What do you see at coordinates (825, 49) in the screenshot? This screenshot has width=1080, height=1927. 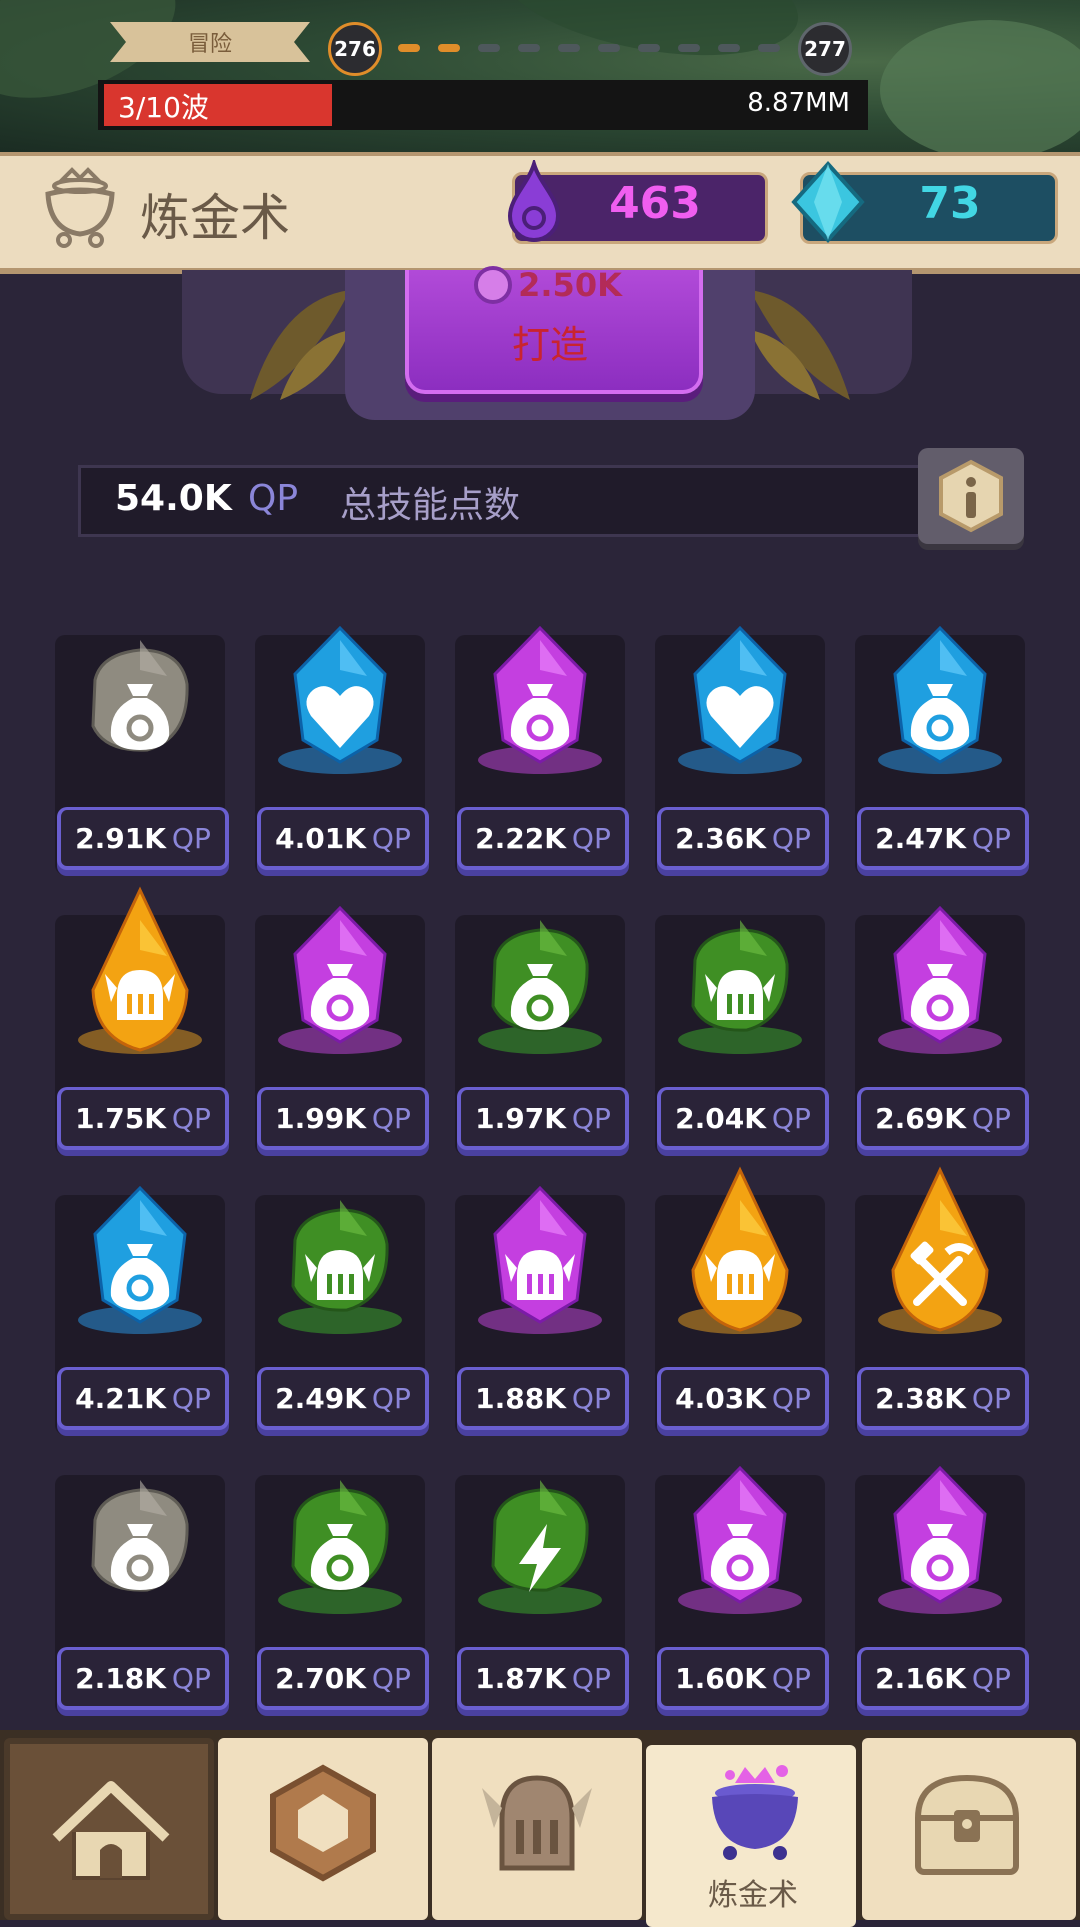 I see `next-level-badge: 277` at bounding box center [825, 49].